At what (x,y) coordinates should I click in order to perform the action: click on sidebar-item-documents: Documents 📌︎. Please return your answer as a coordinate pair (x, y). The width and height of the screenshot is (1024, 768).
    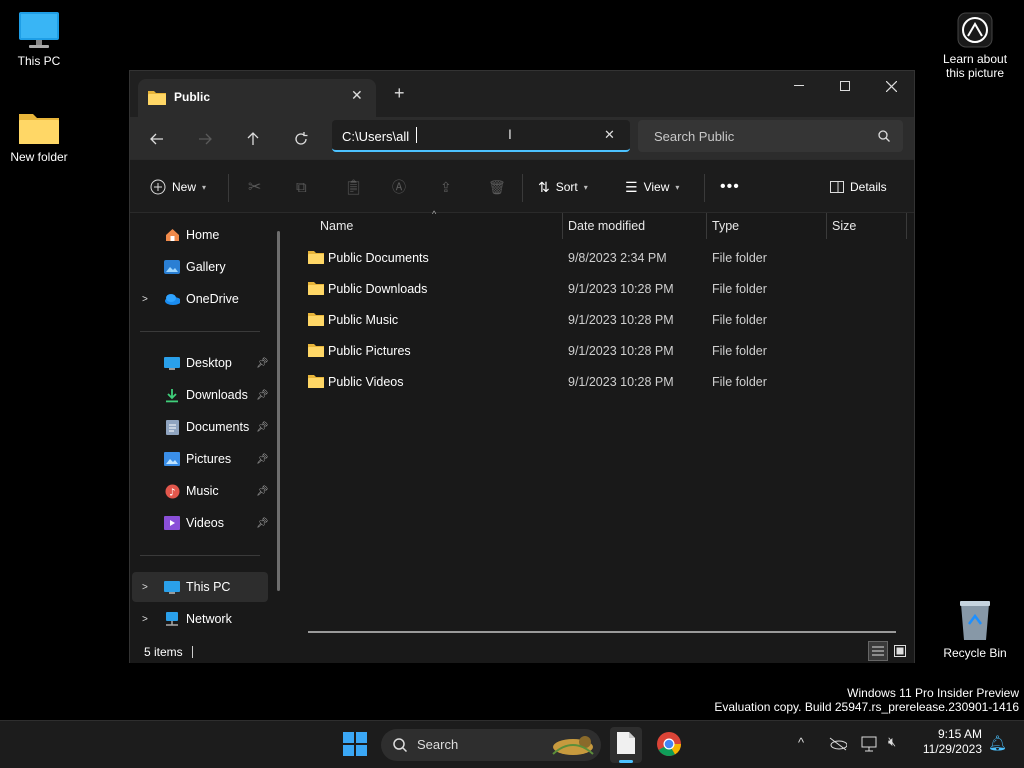
    Looking at the image, I should click on (200, 427).